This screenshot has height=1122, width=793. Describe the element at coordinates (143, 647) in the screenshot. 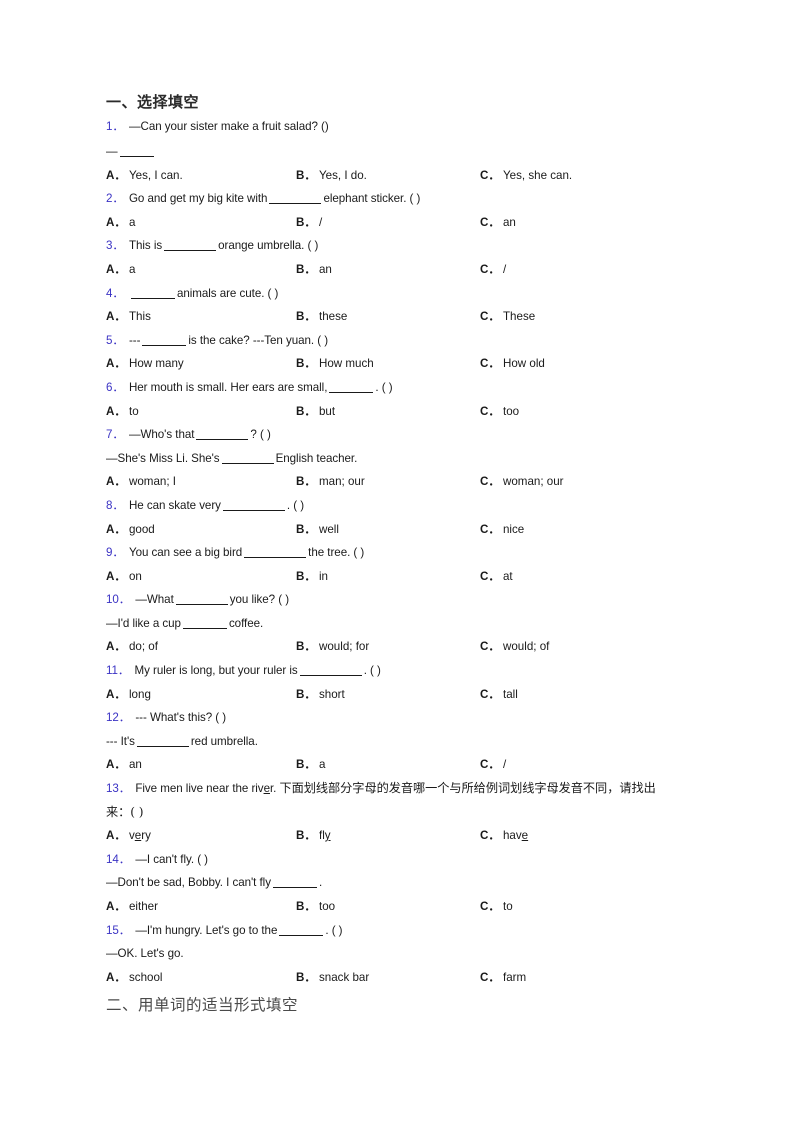

I see `option-text: do; of` at that location.